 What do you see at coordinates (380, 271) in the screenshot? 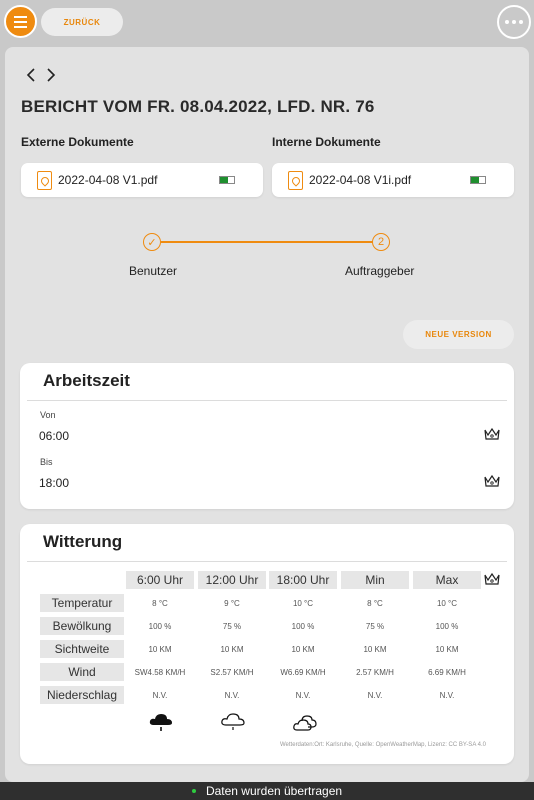
I see `step-2-label: Auftraggeber` at bounding box center [380, 271].